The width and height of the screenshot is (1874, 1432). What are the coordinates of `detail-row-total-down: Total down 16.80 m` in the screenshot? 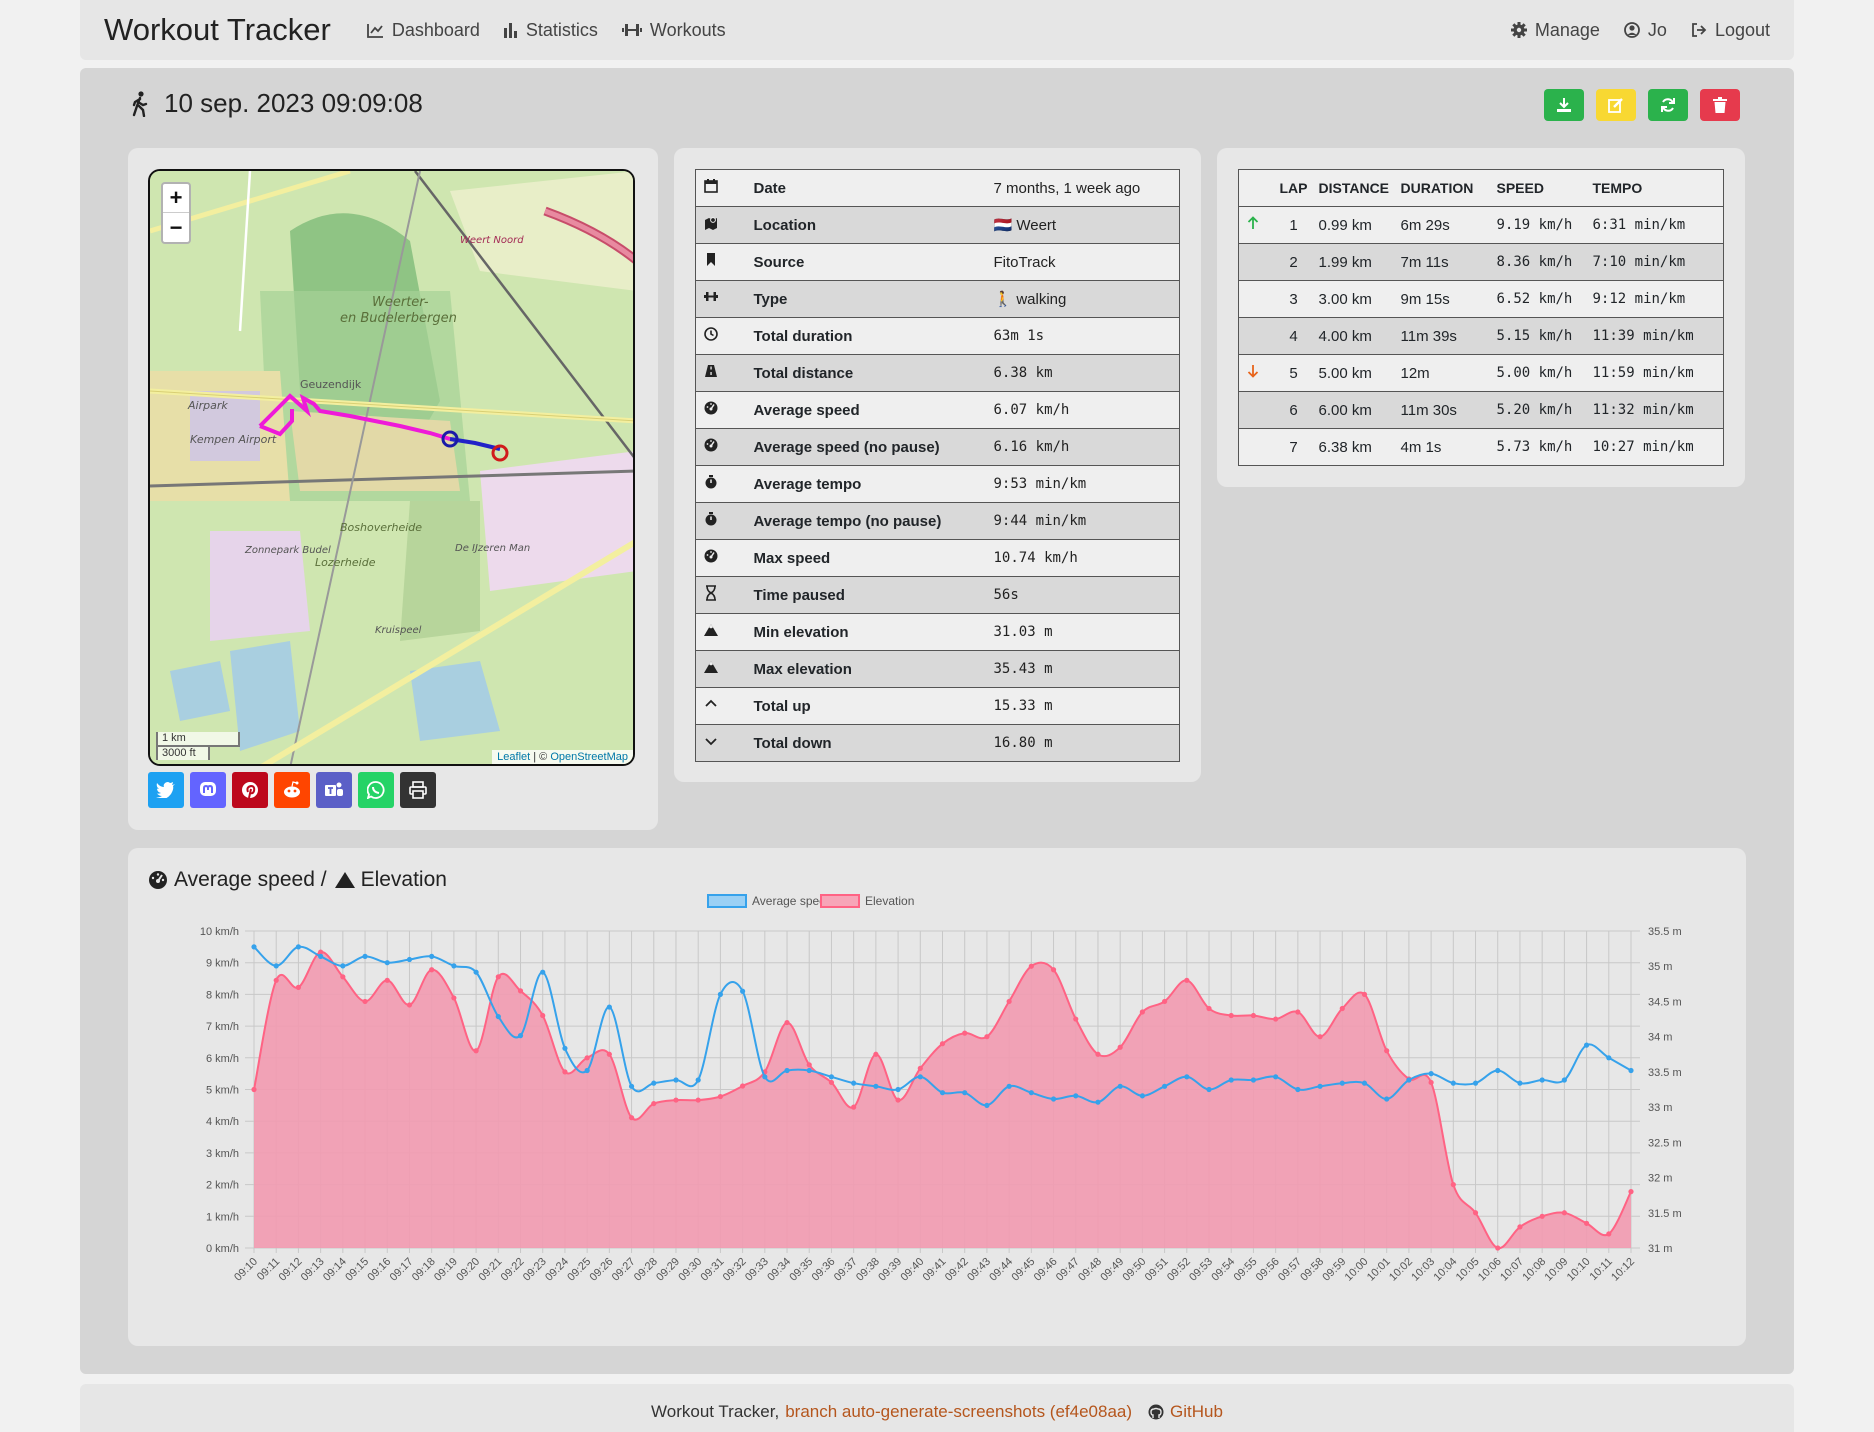 It's located at (937, 743).